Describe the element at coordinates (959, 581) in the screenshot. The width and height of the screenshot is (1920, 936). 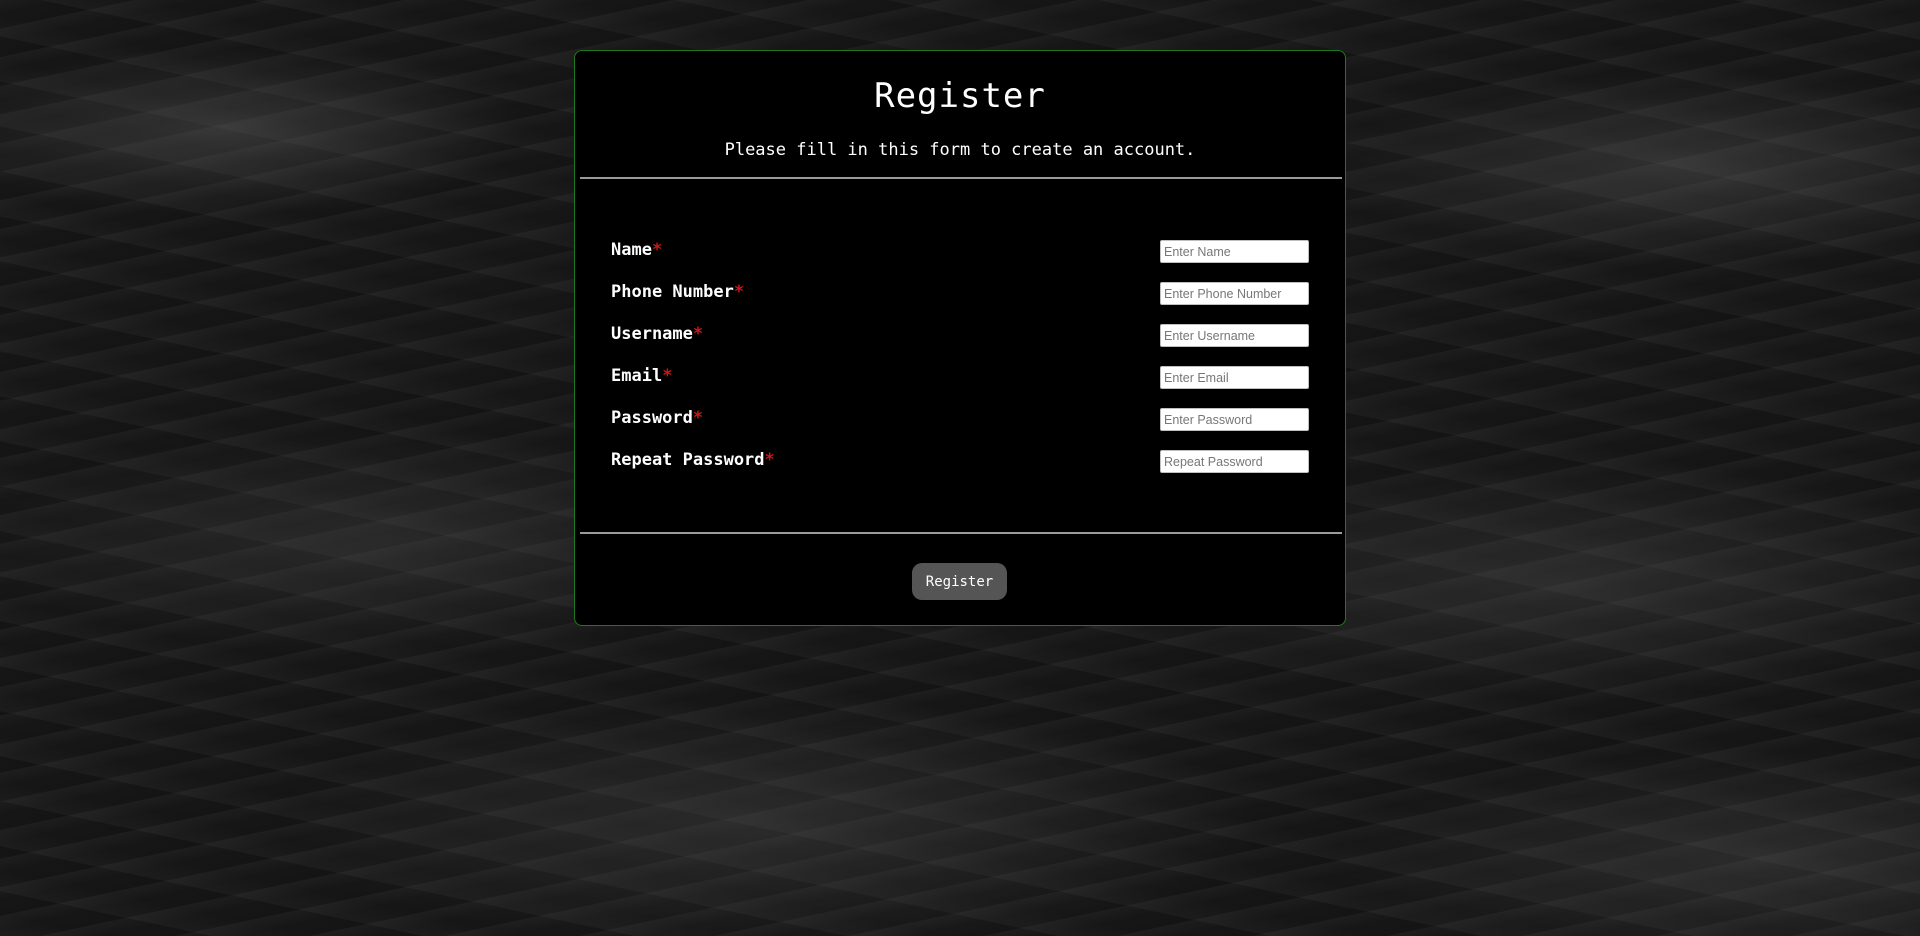
I see `register-button: Register` at that location.